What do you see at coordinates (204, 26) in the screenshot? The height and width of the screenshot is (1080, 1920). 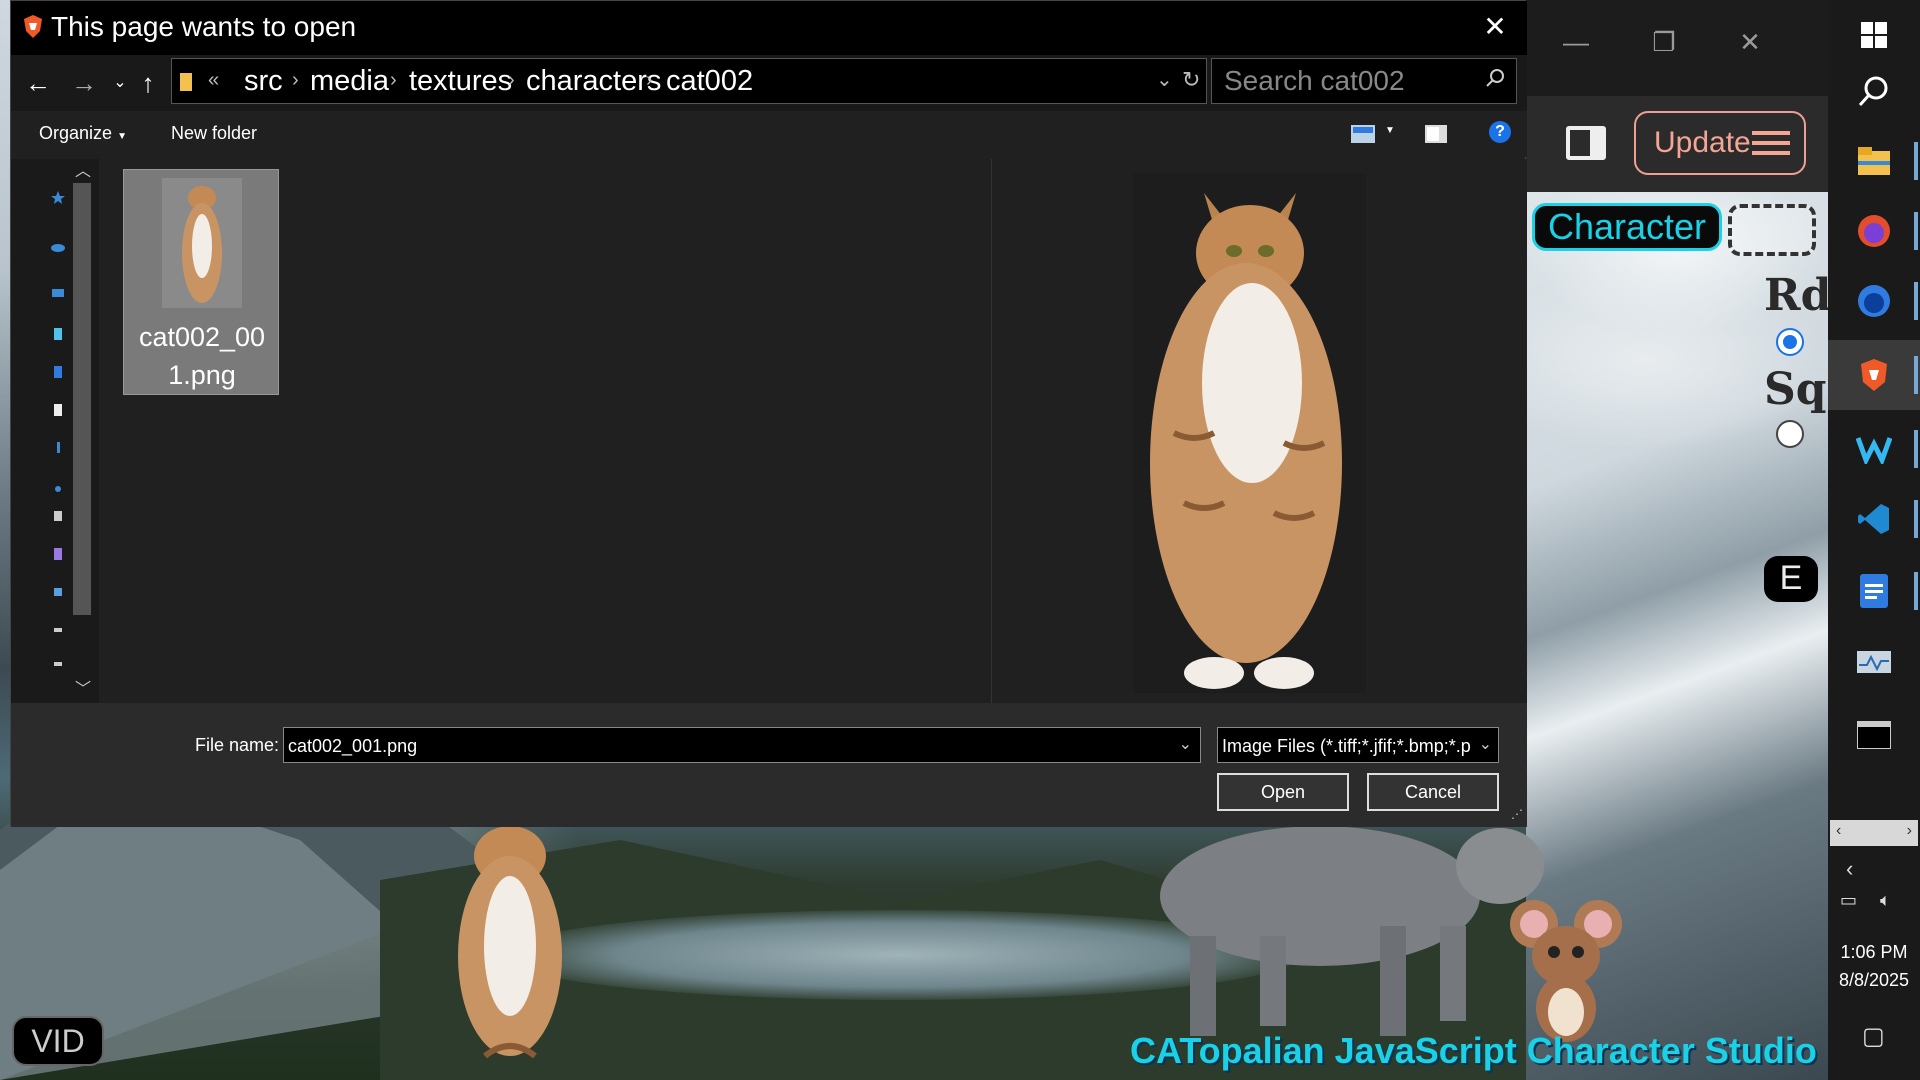 I see `dialog-title: This page wants to open` at bounding box center [204, 26].